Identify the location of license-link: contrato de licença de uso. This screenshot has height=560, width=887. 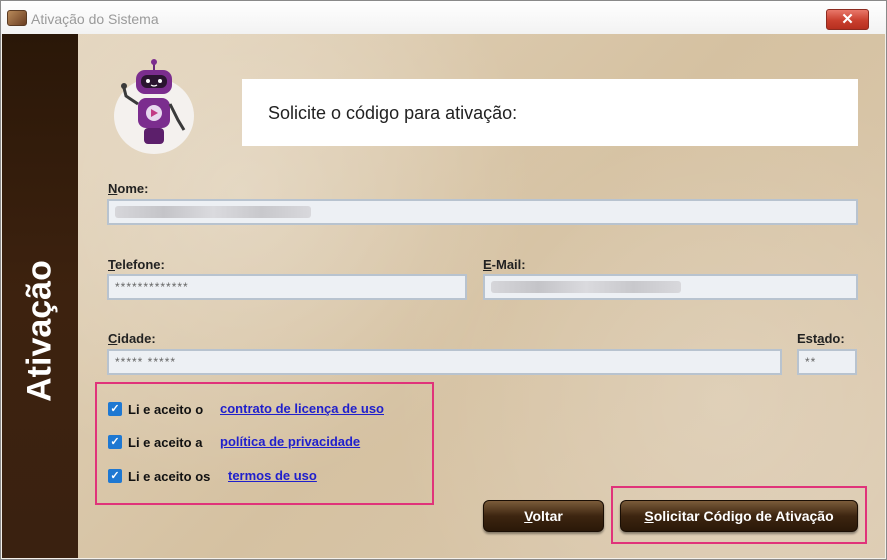
(302, 408).